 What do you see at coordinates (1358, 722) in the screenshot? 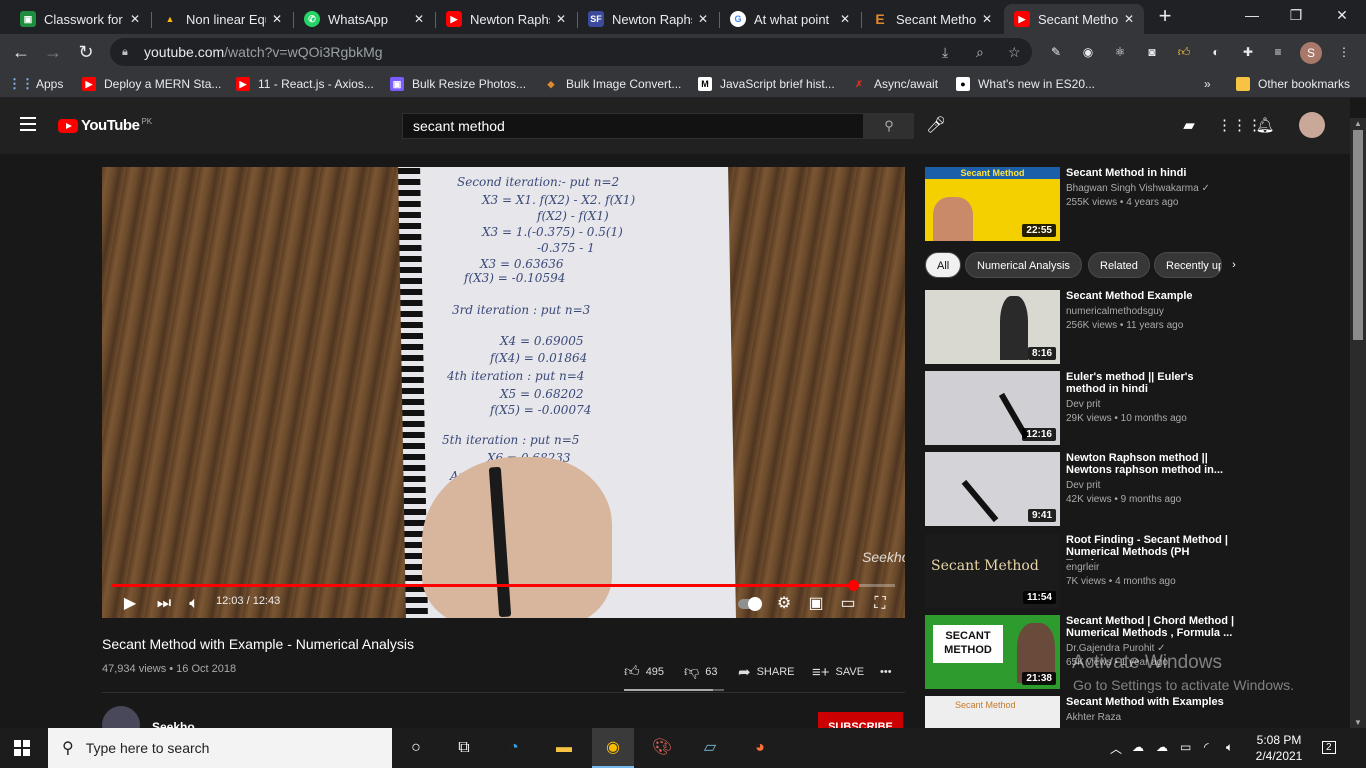
I see `scroll-down-icon: ▼` at bounding box center [1358, 722].